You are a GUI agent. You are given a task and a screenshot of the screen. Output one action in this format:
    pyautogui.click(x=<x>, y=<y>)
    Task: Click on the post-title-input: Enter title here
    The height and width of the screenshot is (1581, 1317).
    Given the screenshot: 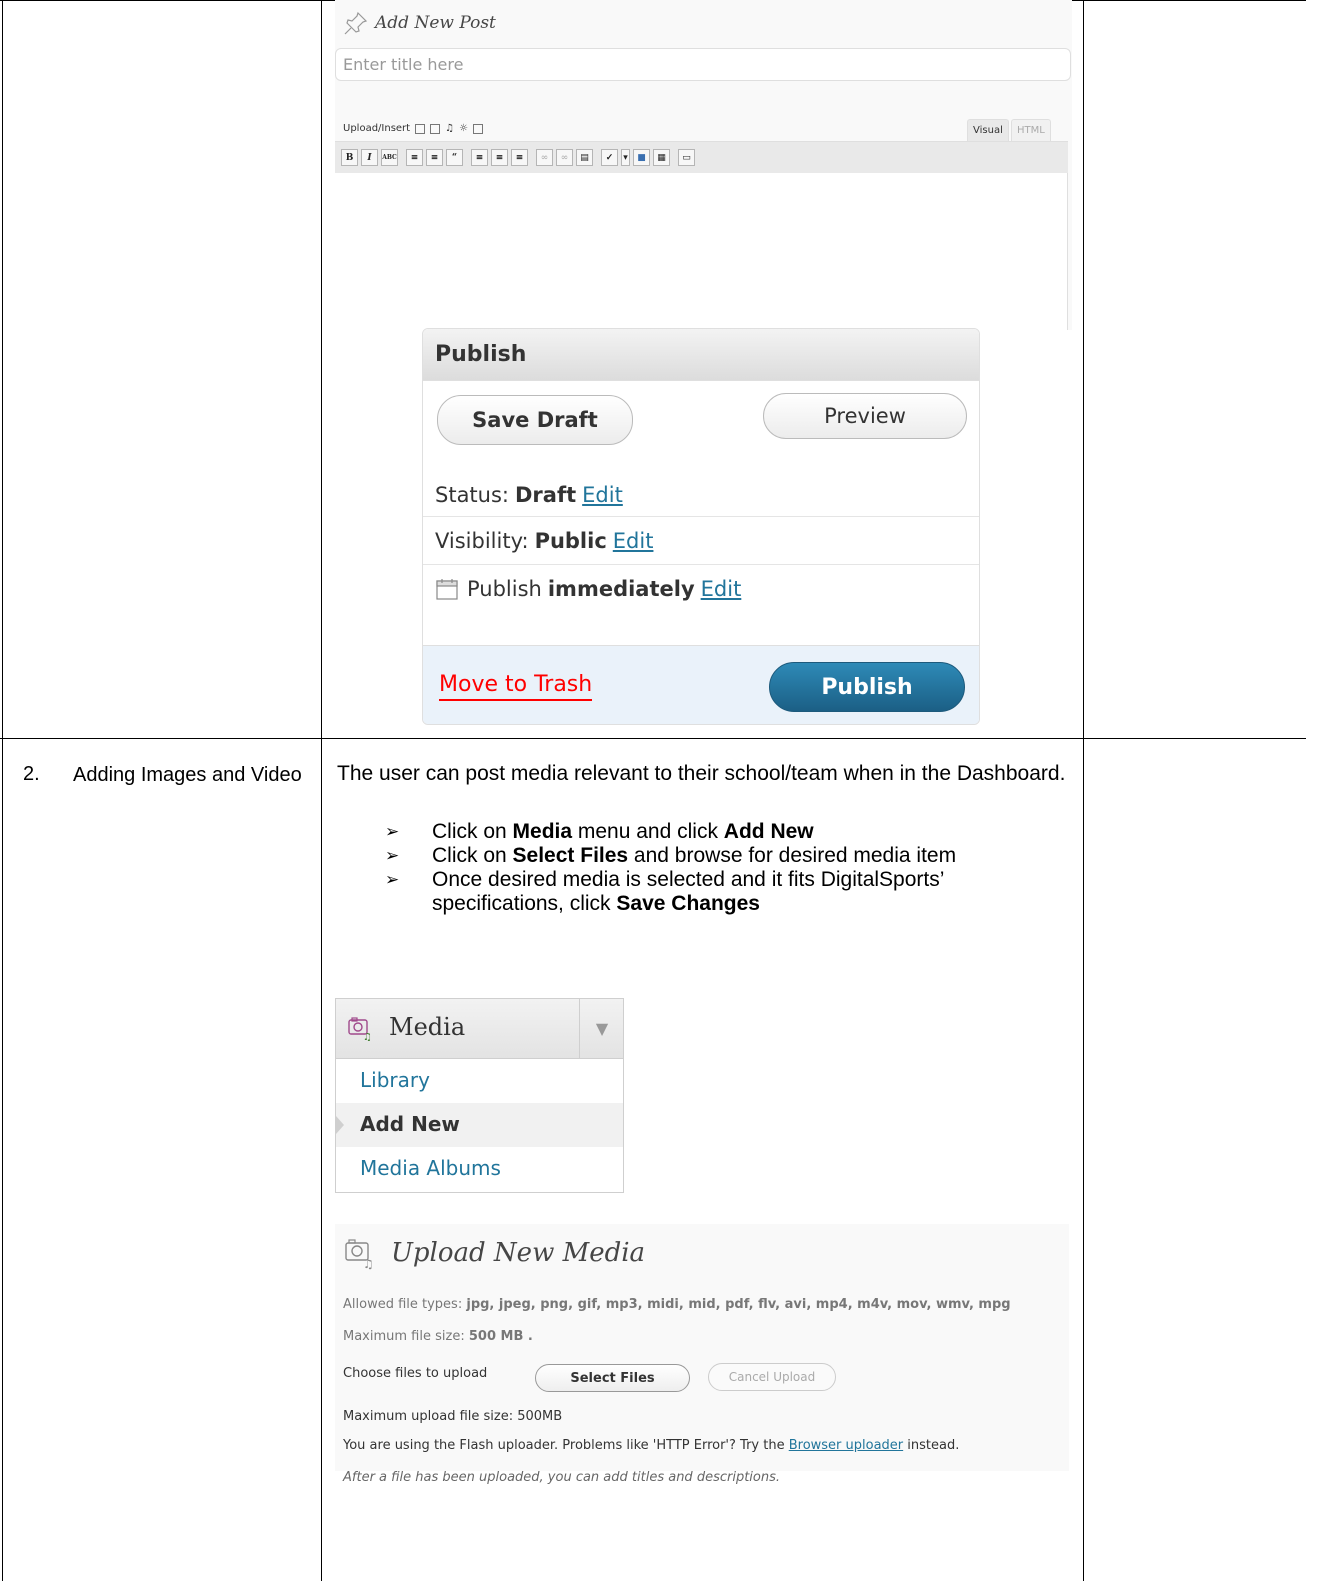 What is the action you would take?
    pyautogui.click(x=703, y=64)
    